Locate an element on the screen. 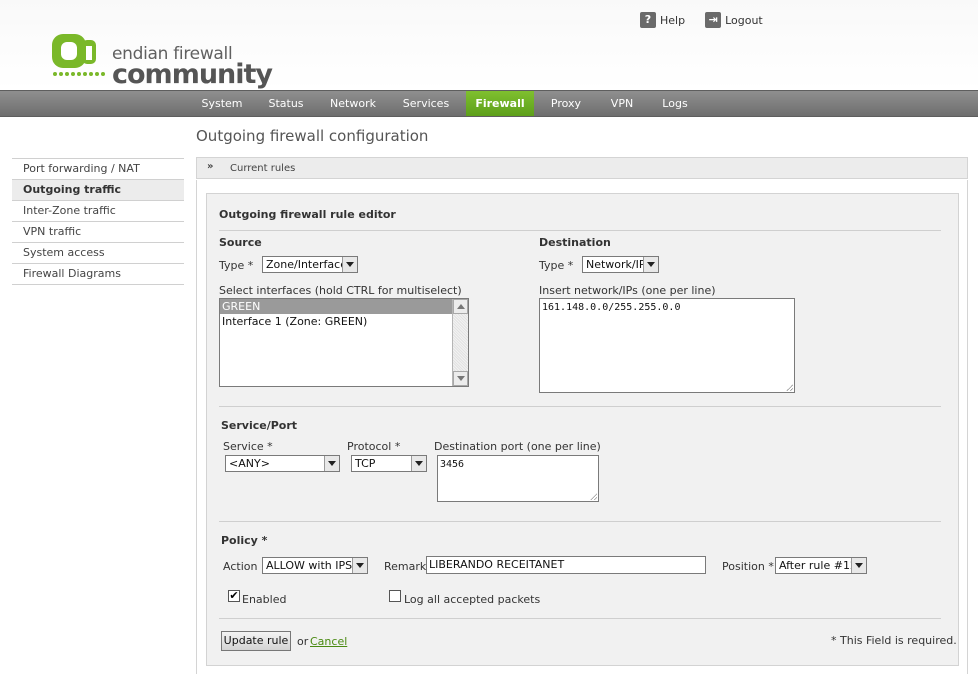 The width and height of the screenshot is (978, 674). cancel-link: Cancel is located at coordinates (328, 641).